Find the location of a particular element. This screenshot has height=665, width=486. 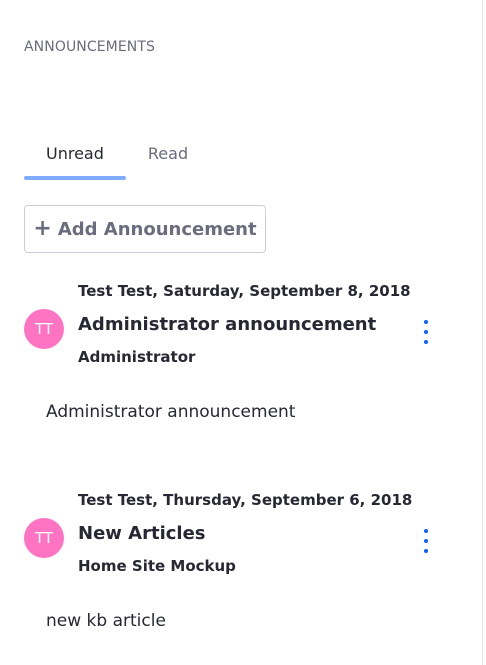

add-announcement-label: Add Announcement is located at coordinates (157, 229).